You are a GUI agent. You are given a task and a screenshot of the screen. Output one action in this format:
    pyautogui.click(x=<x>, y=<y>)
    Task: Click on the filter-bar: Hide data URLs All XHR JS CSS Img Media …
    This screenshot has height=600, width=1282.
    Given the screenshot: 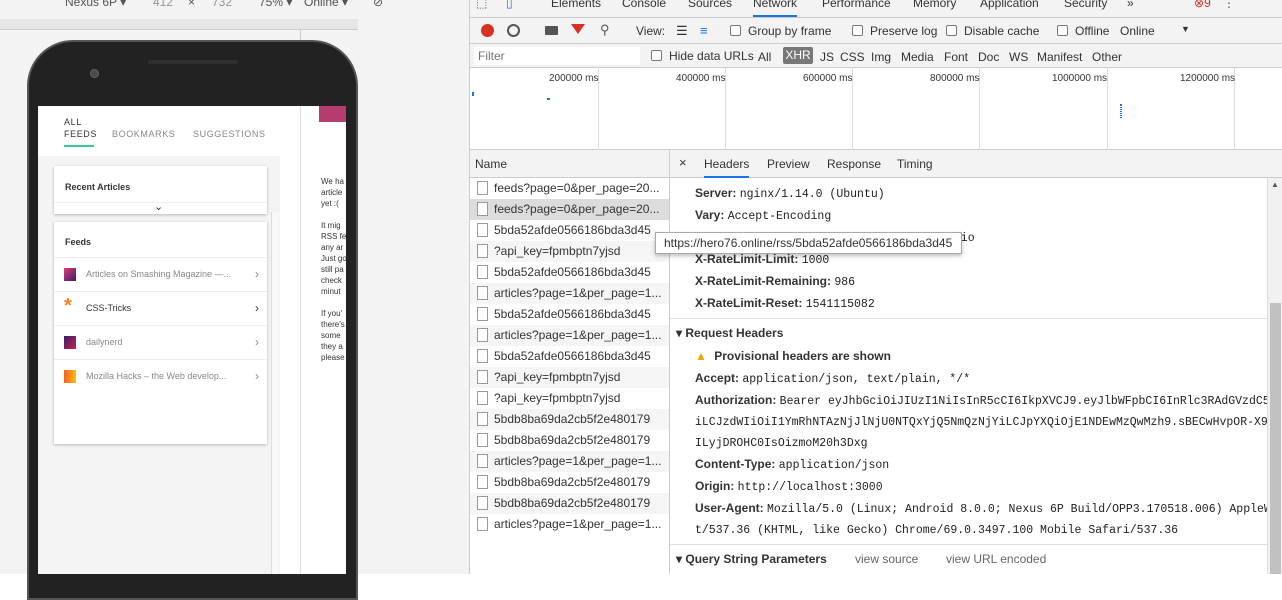 What is the action you would take?
    pyautogui.click(x=876, y=56)
    